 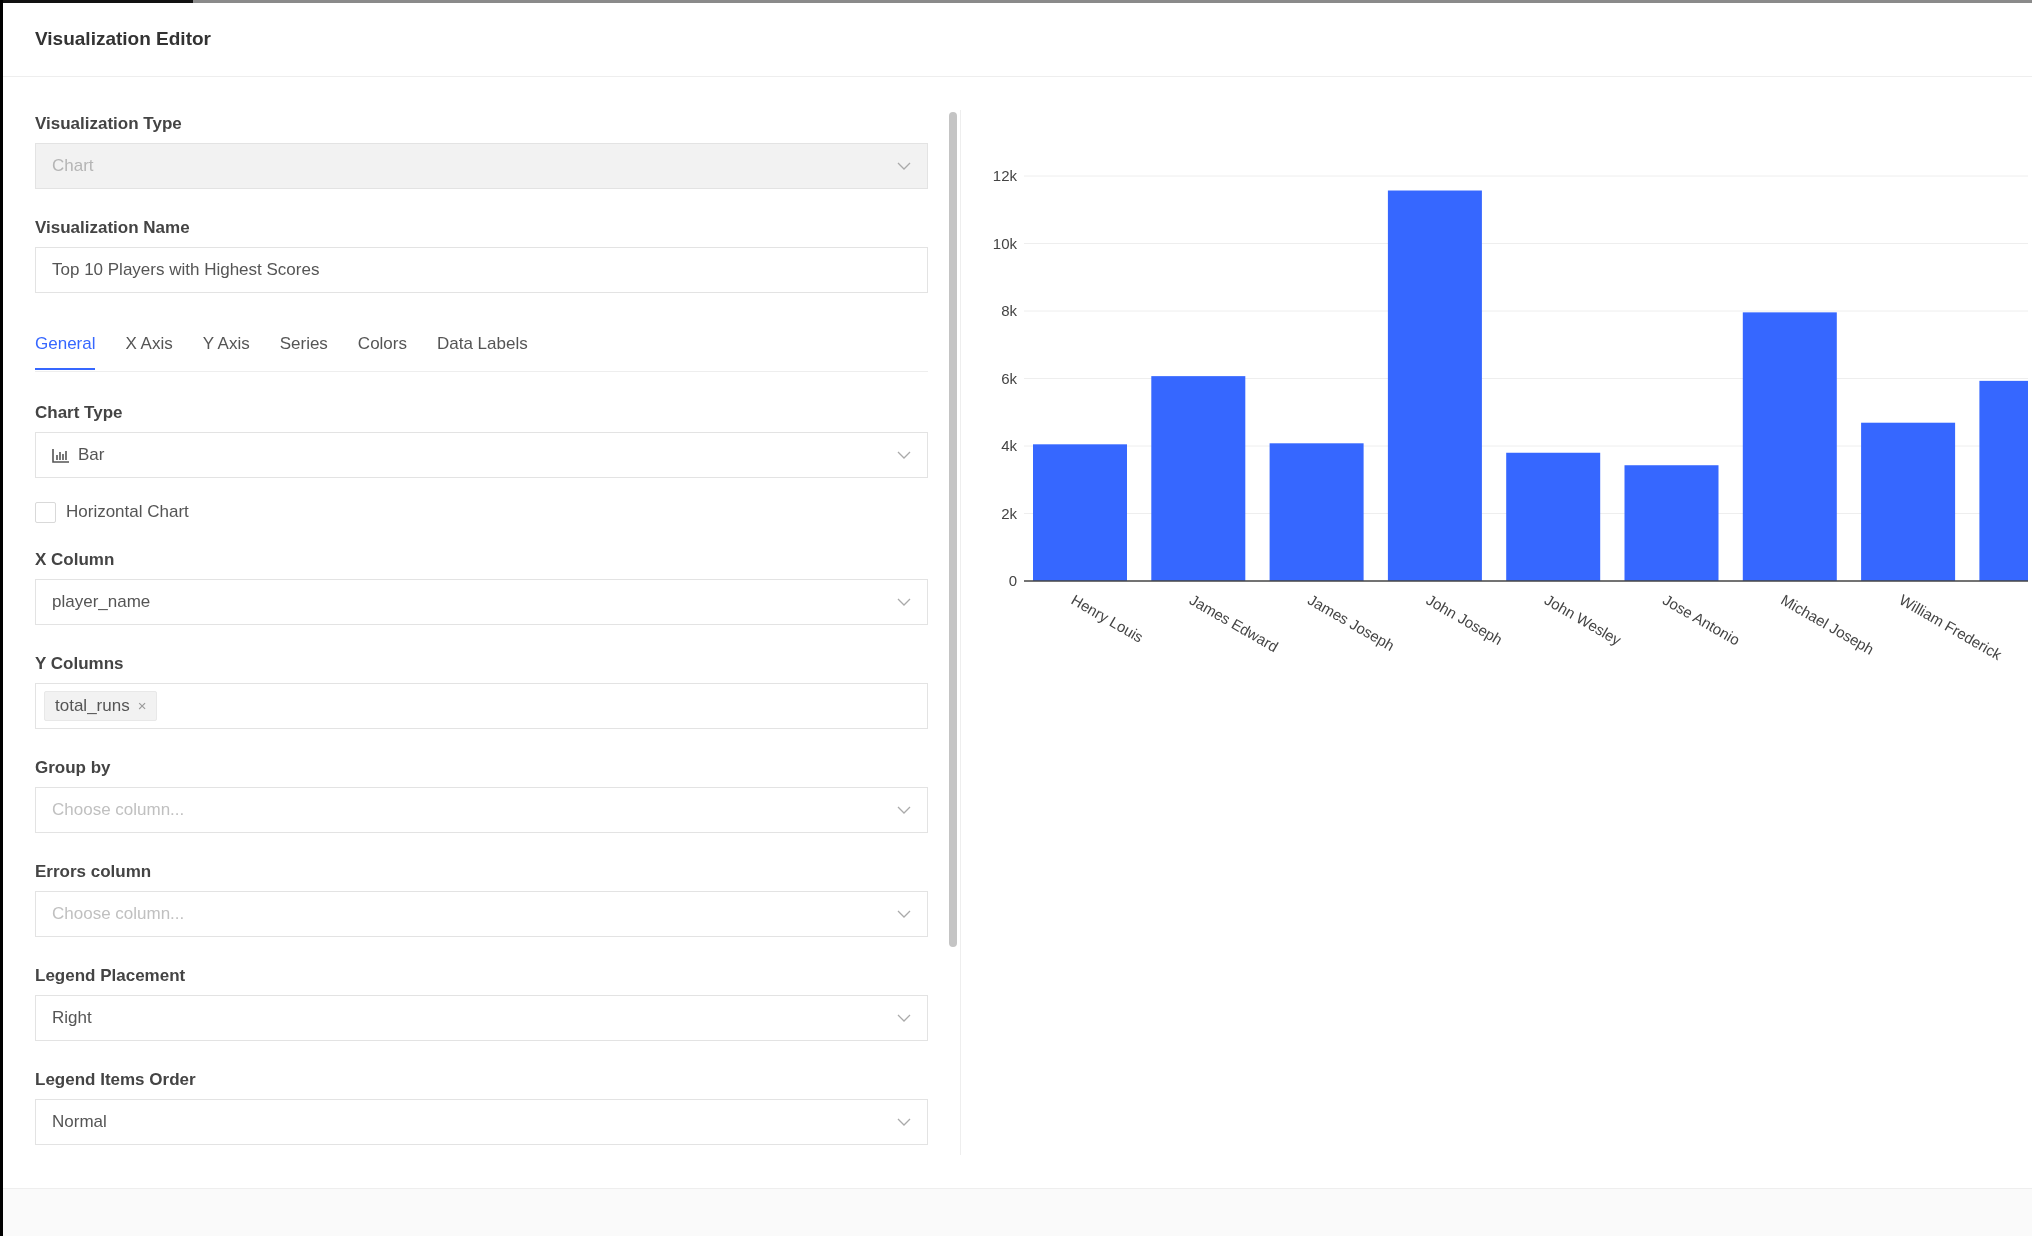 I want to click on tab: Data Labels, so click(x=482, y=348).